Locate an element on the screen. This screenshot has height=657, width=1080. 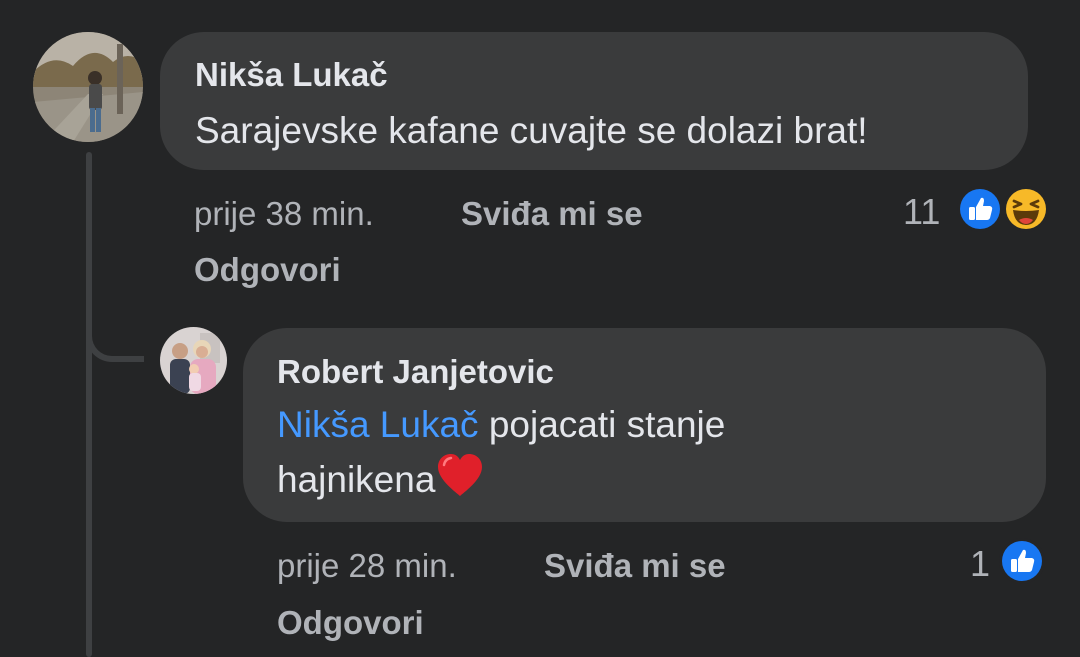
thread-line-vertical is located at coordinates (89, 404).